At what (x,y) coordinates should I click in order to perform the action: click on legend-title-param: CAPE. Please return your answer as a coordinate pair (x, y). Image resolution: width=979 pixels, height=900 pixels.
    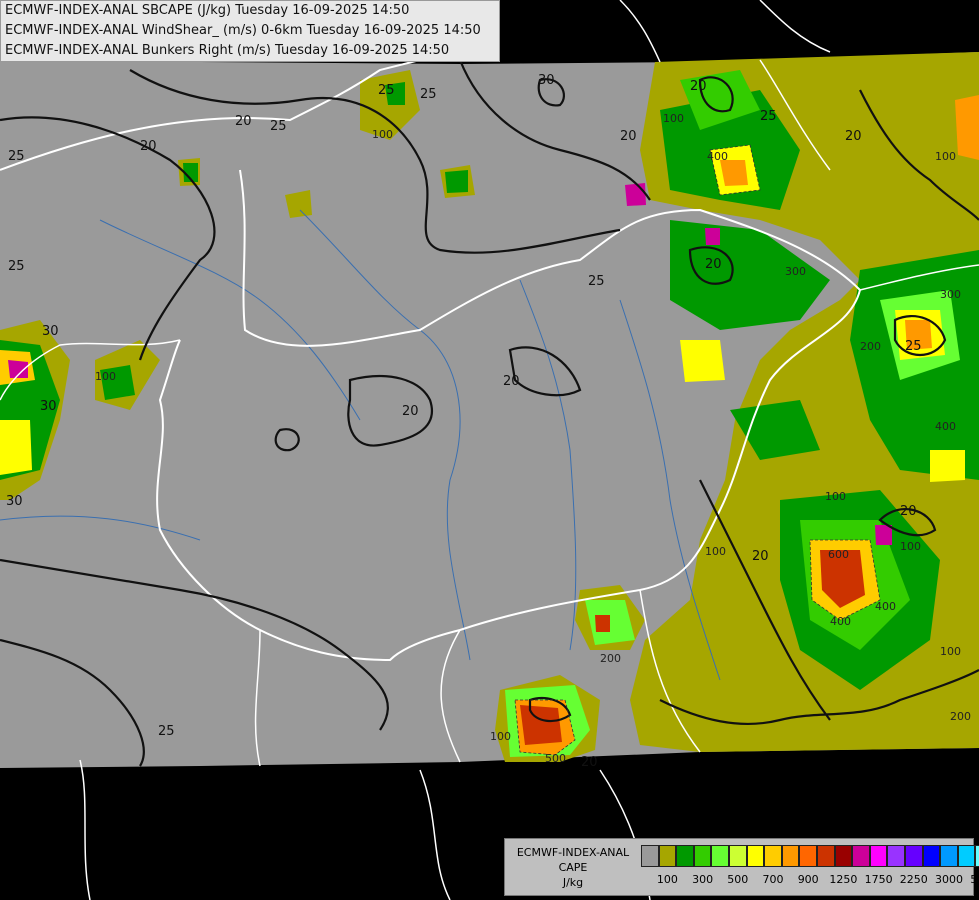
    Looking at the image, I should click on (573, 867).